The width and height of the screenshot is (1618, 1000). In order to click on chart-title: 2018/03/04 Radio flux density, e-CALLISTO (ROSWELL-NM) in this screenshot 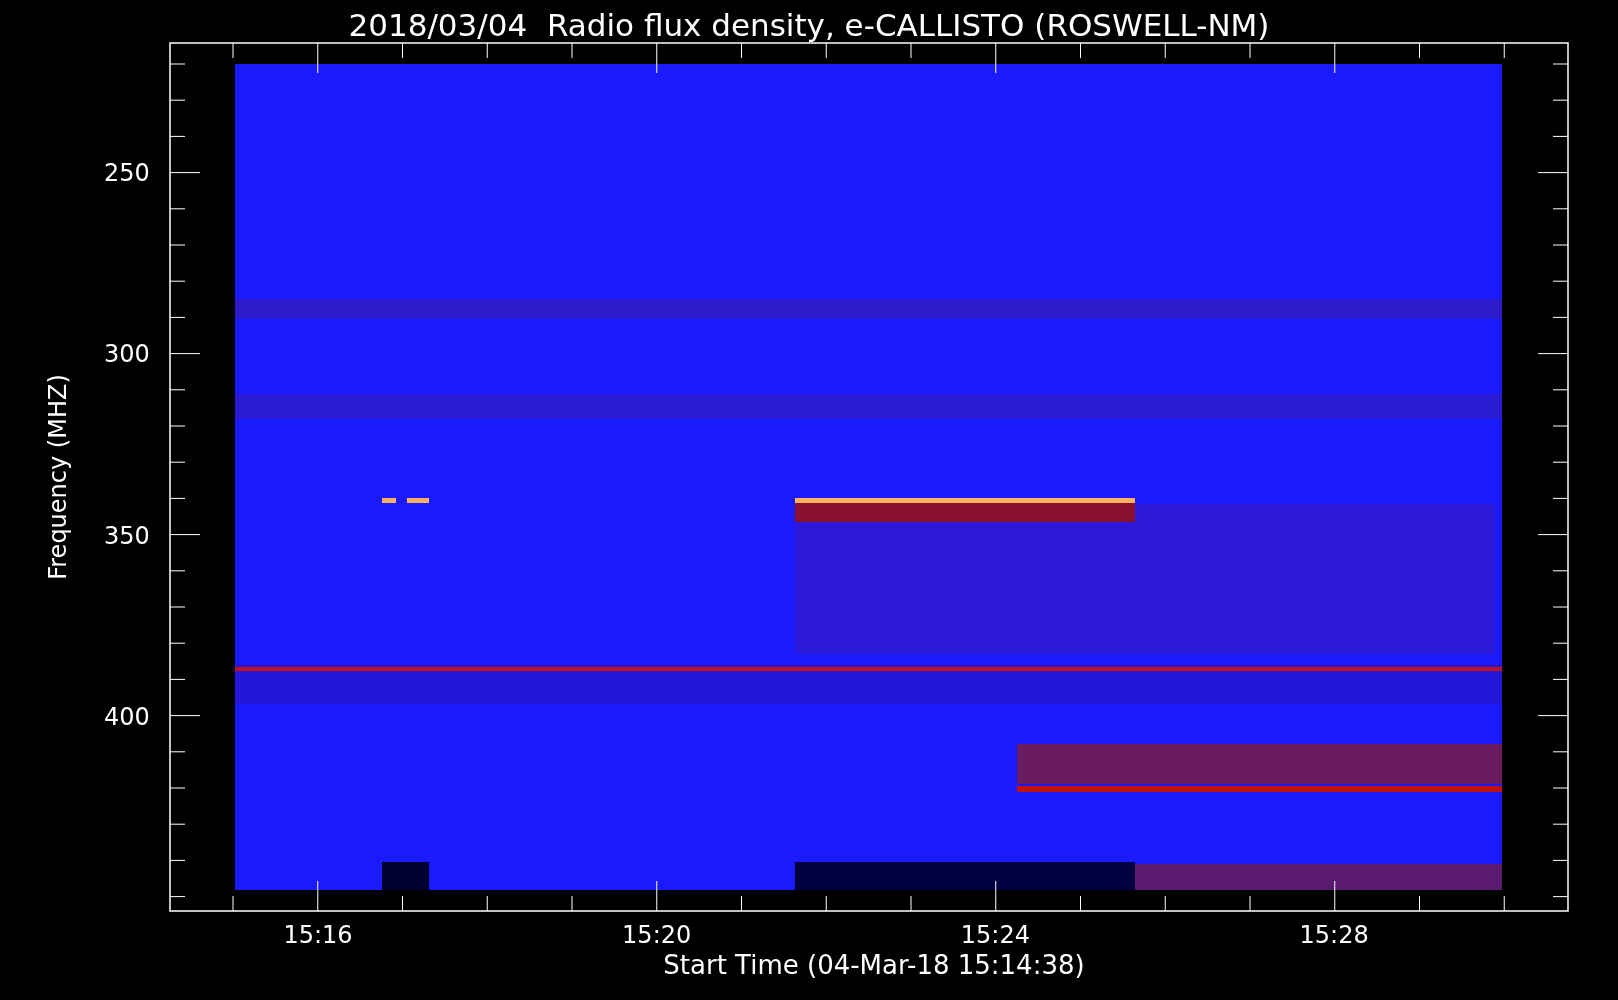, I will do `click(809, 25)`.